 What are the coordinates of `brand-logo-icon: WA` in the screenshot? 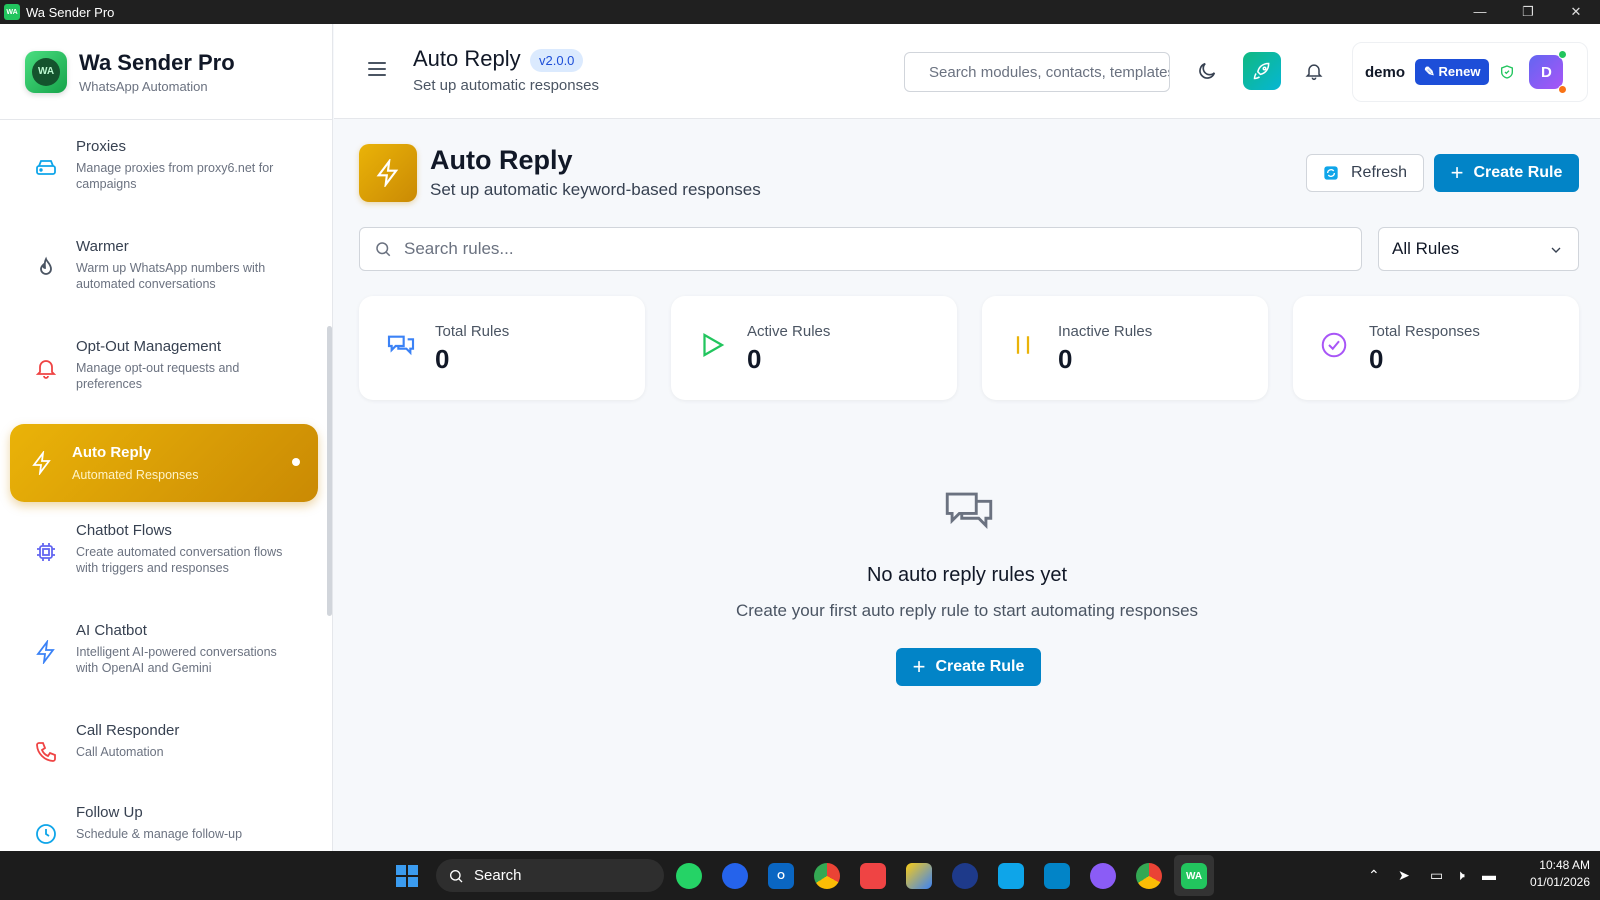 It's located at (46, 71).